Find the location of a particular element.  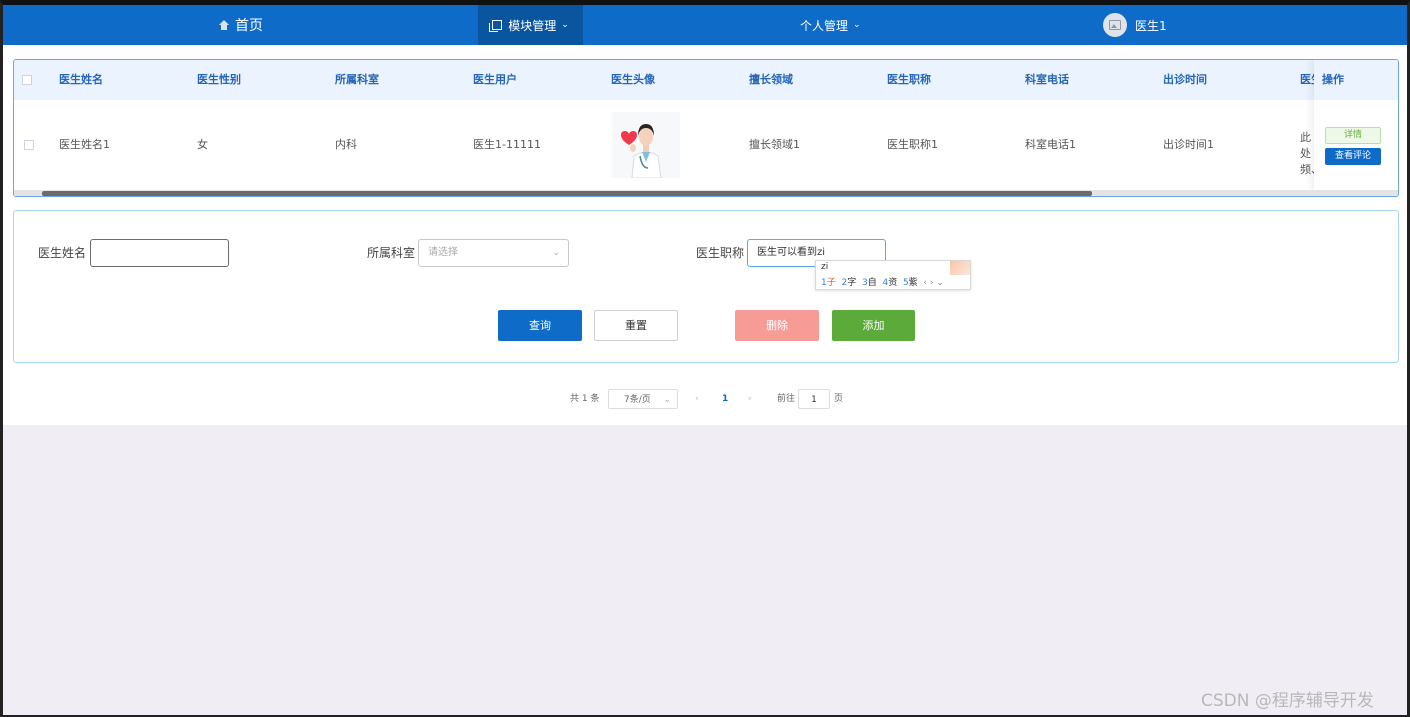

ime-candidates: 1子 2字 3自 4资 5紫 ‹ › ⌄ is located at coordinates (882, 281).